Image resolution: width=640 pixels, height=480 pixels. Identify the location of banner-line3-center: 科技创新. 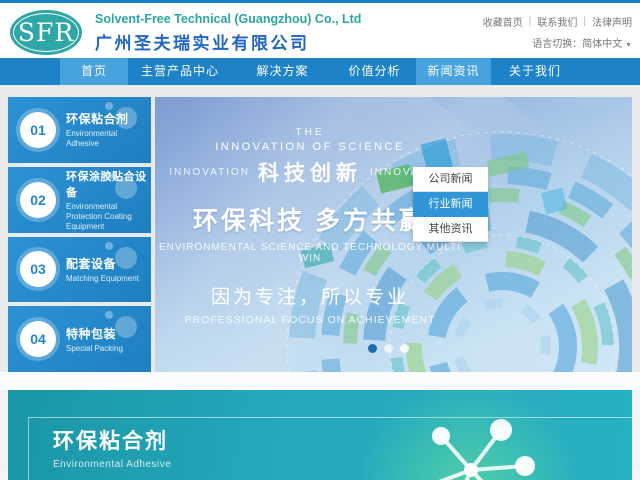
(310, 173).